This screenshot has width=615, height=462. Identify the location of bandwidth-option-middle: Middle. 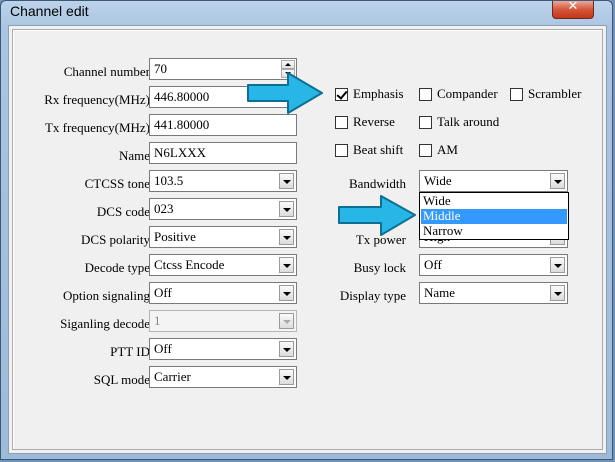
(494, 216).